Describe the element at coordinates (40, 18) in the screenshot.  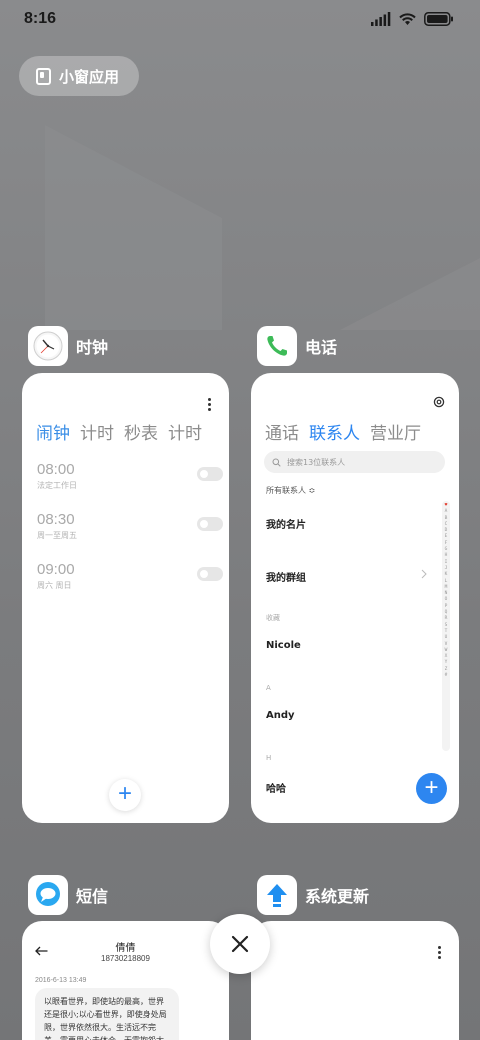
I see `status-time: 8:16` at that location.